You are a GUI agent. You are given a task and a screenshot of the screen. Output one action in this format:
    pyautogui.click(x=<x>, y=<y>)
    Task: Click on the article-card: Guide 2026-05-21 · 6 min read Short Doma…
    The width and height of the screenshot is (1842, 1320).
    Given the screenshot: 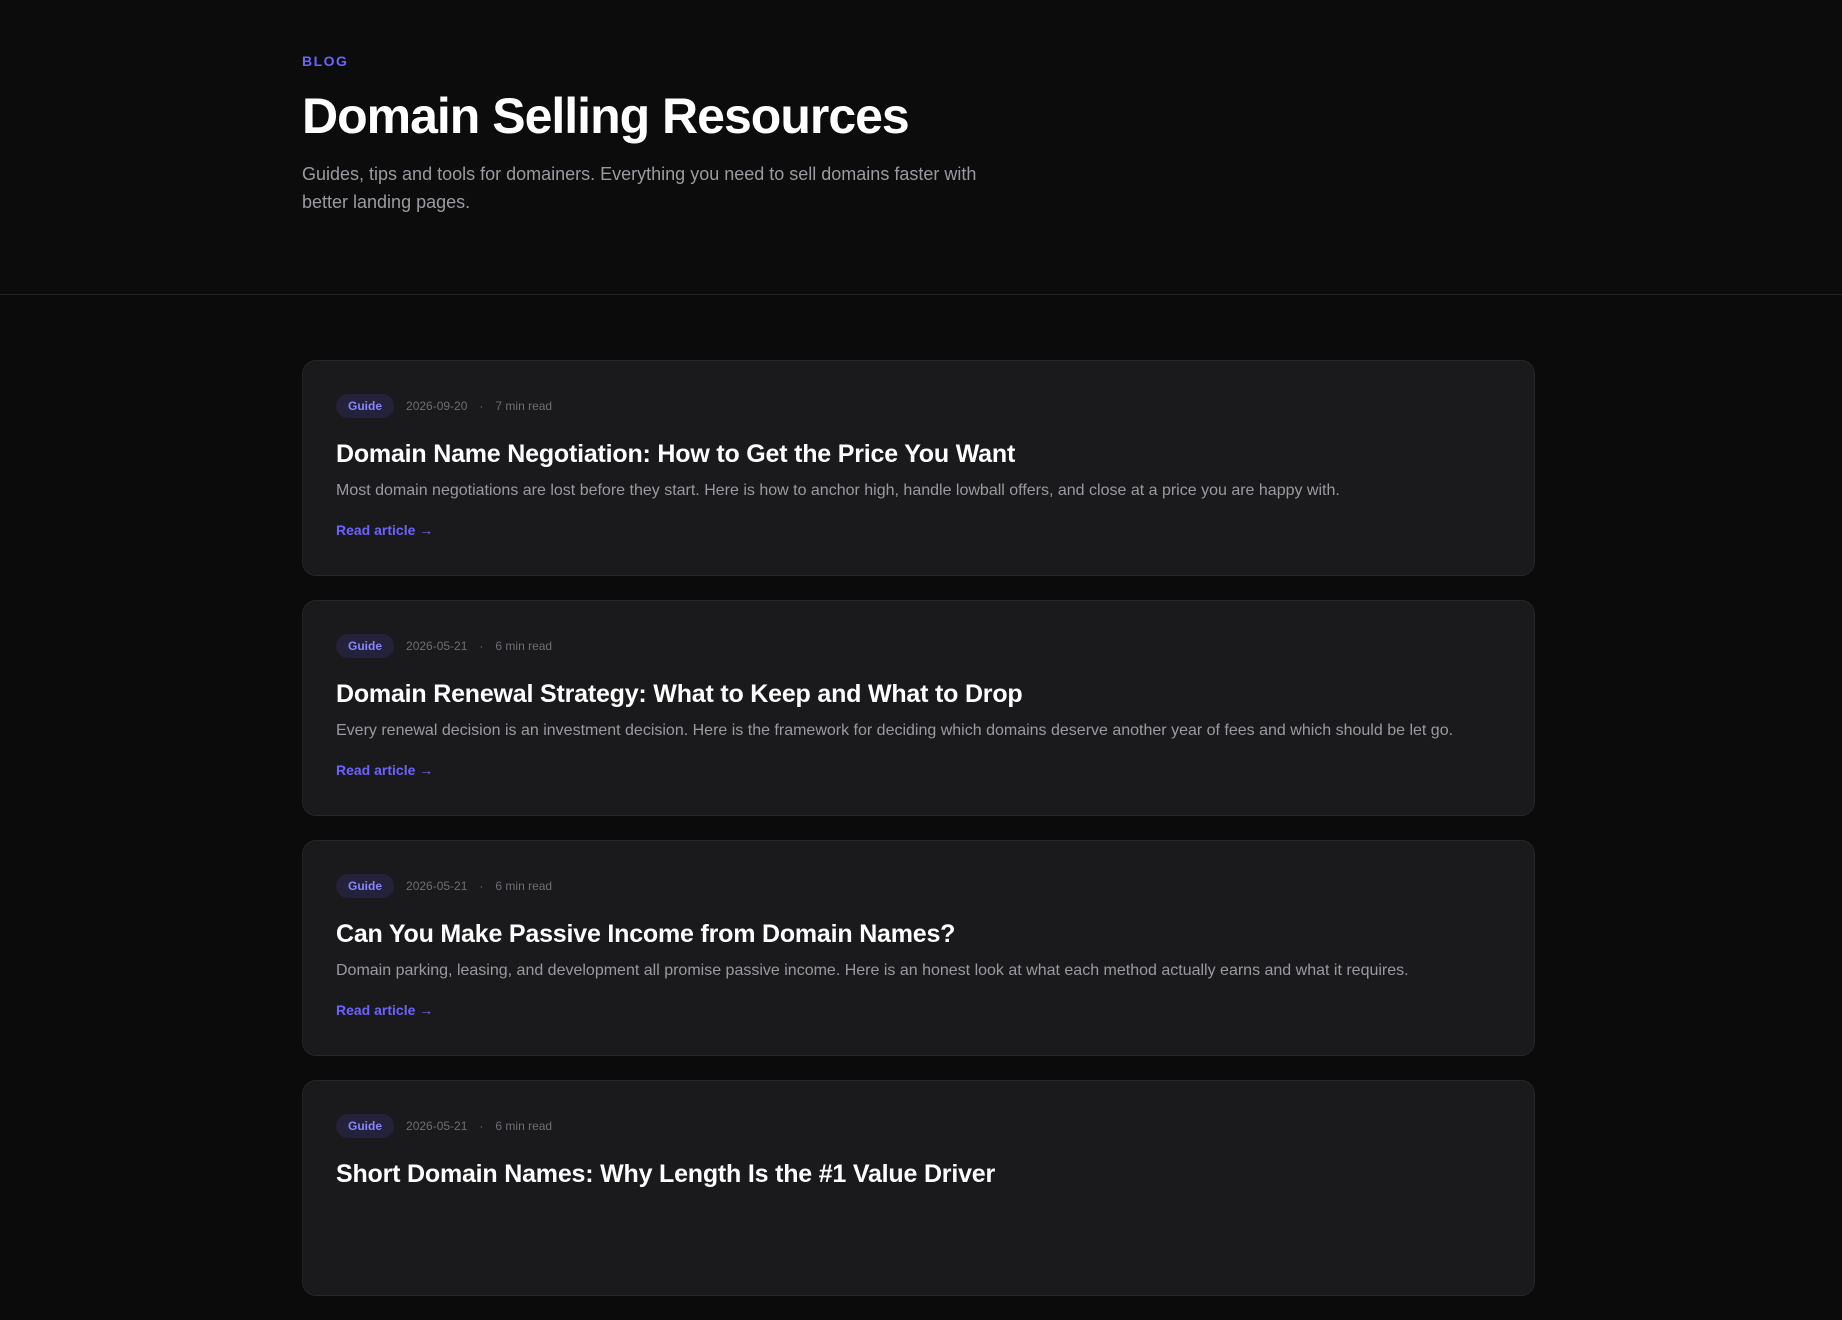 What is the action you would take?
    pyautogui.click(x=918, y=1188)
    